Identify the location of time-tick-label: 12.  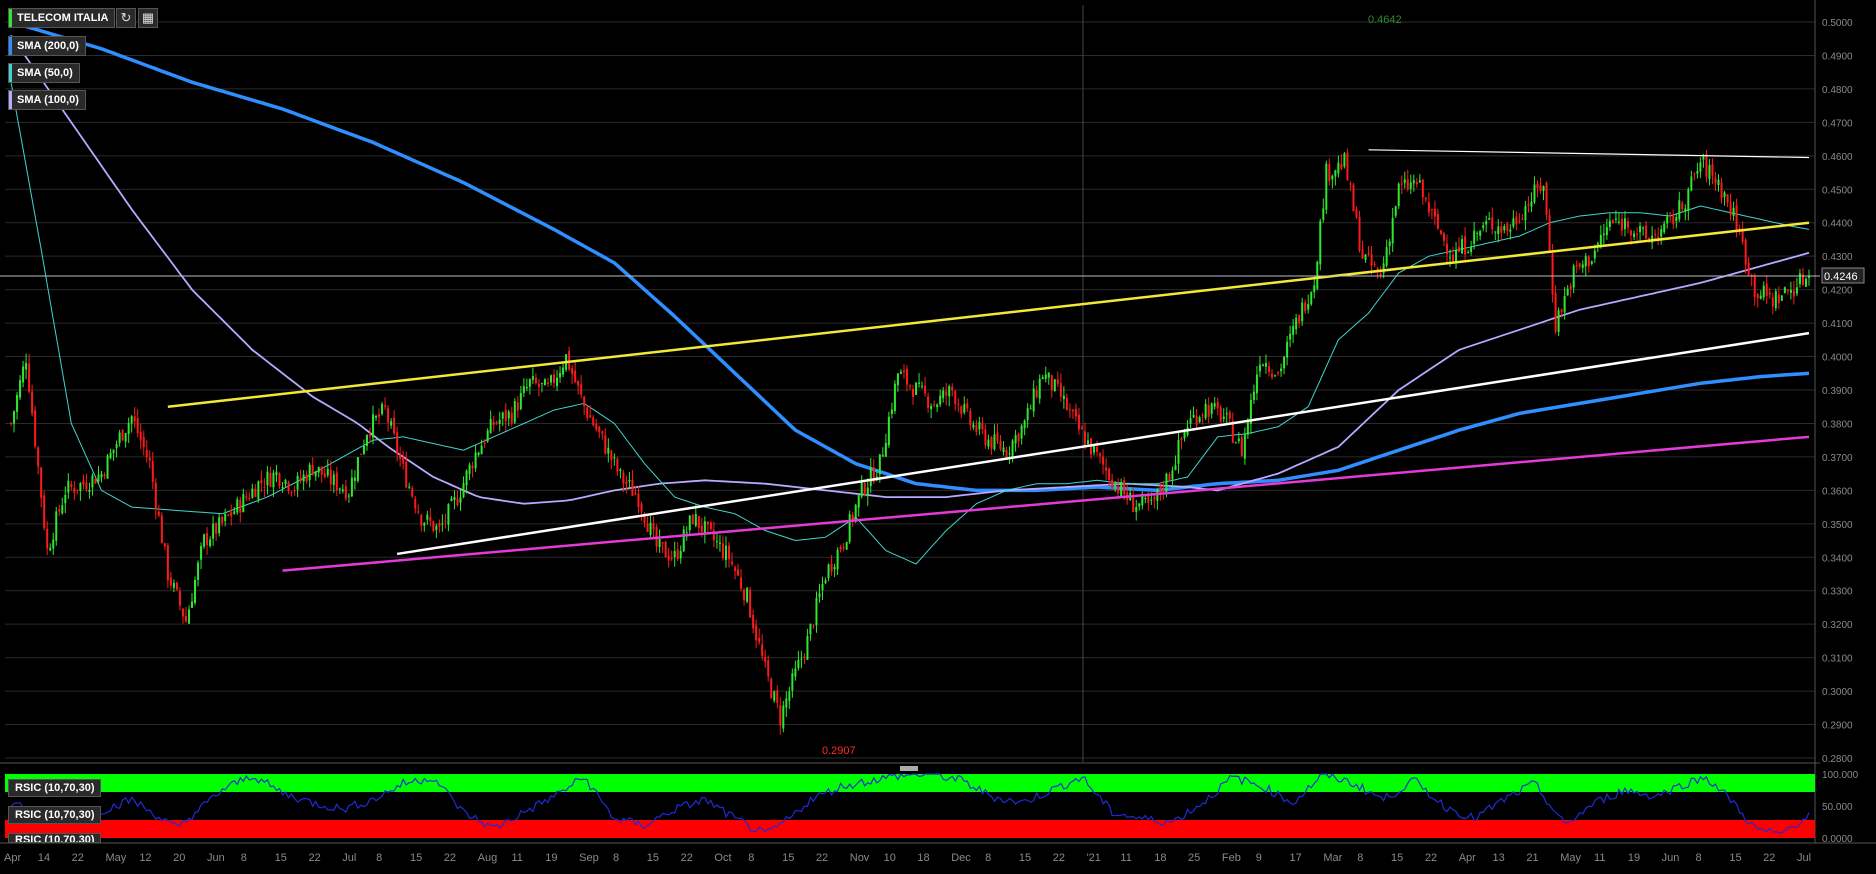
(145, 858).